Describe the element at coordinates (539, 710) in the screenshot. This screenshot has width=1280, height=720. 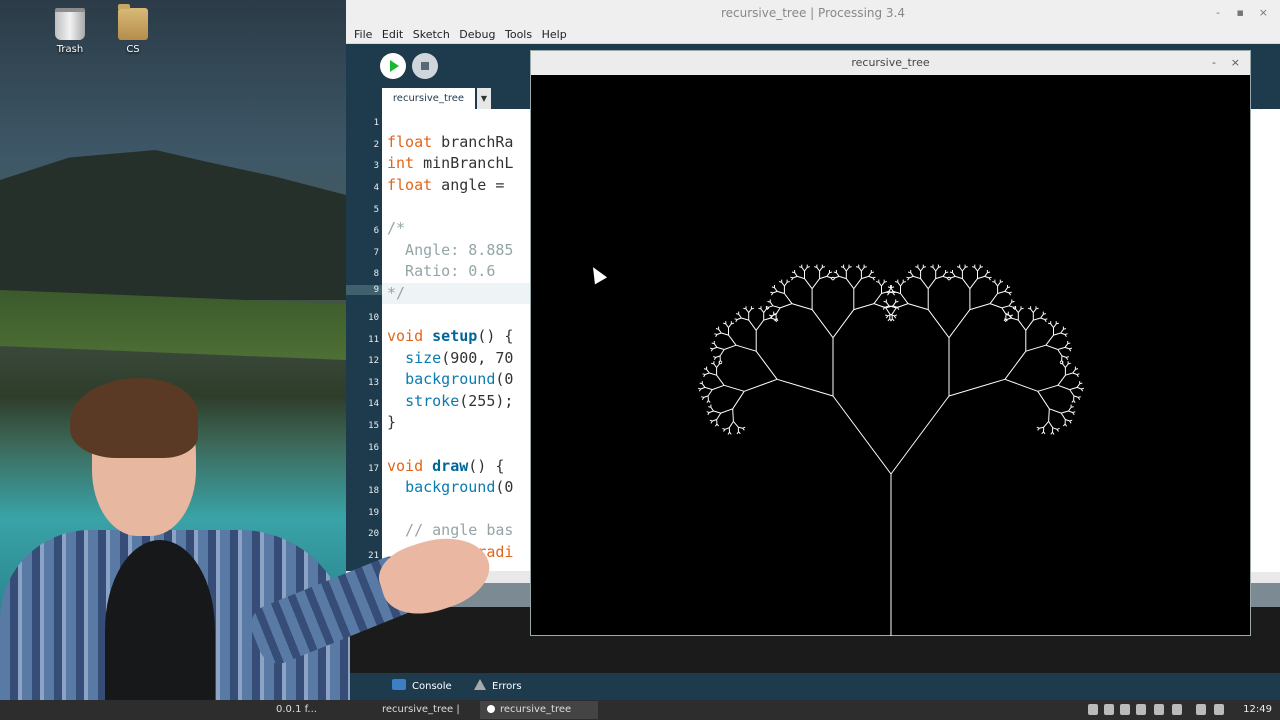
I see `taskbar-item-sketch: recursive_tree` at that location.